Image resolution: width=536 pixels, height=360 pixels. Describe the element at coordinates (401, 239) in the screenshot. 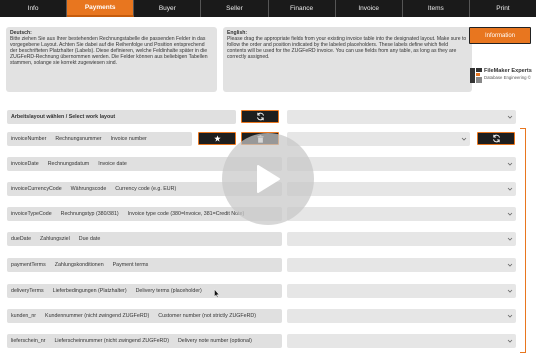

I see `due-date-dropdown` at that location.